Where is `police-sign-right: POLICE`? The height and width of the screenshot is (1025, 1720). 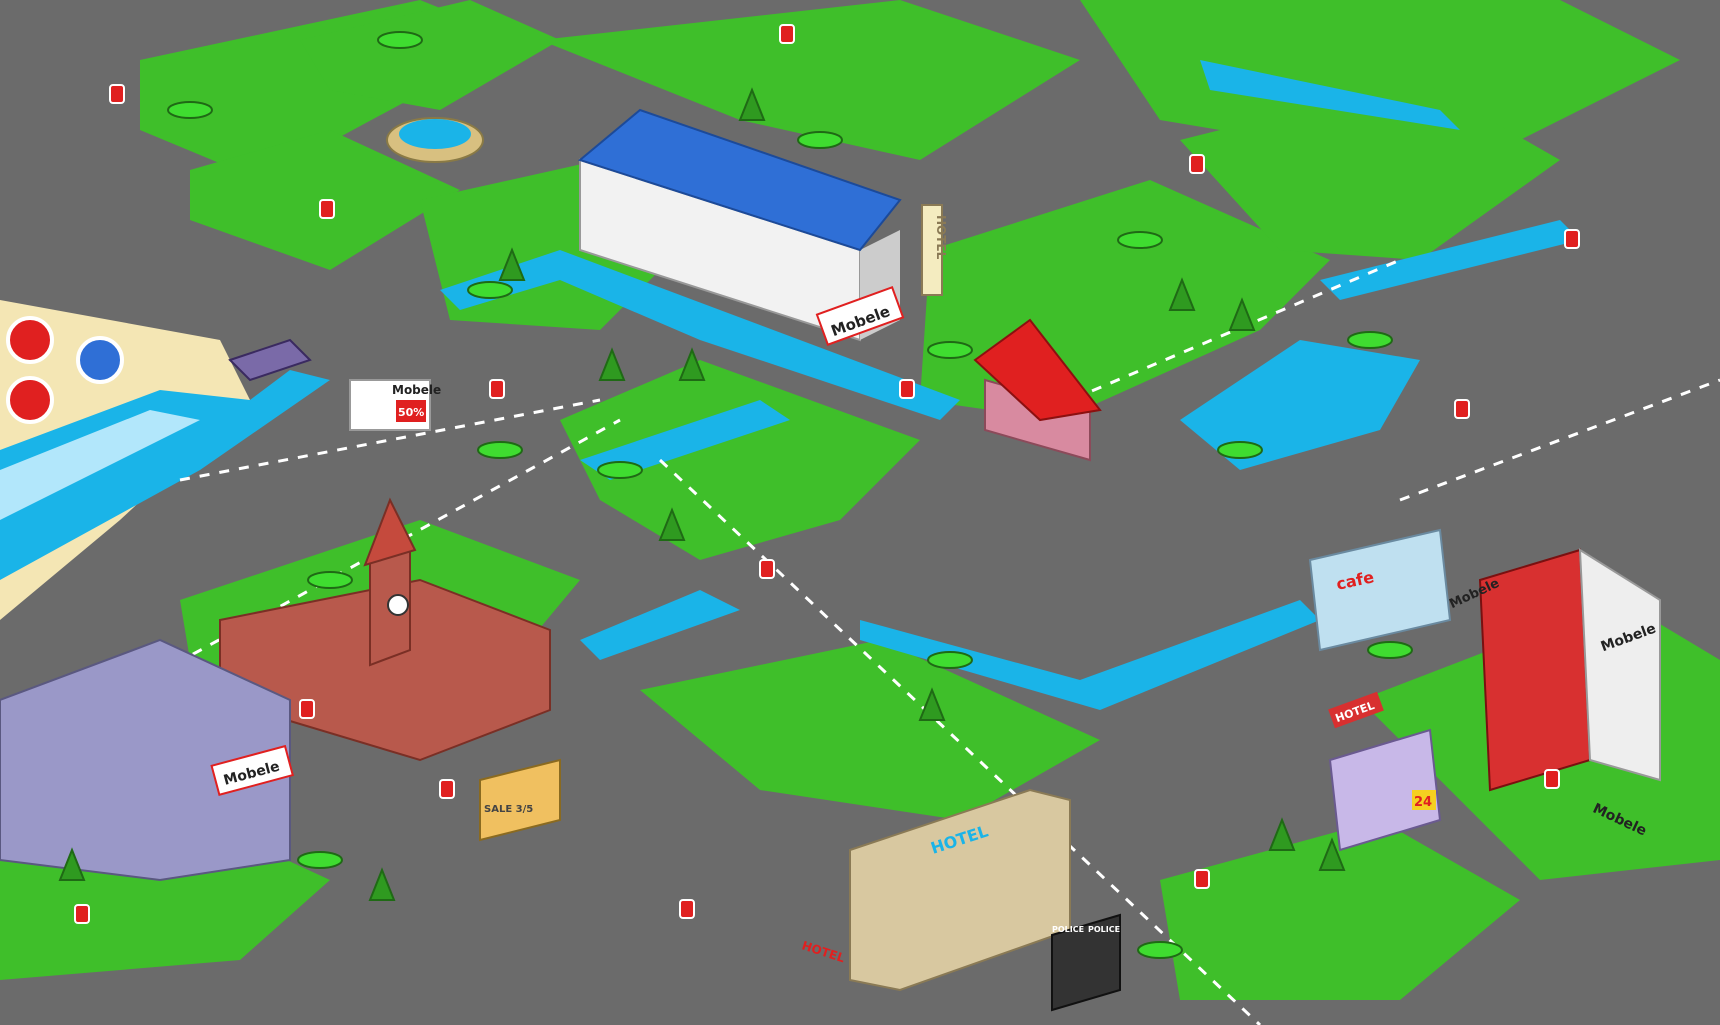 police-sign-right: POLICE is located at coordinates (1104, 929).